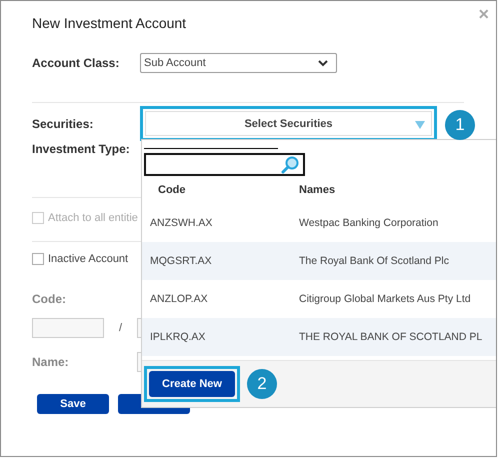 This screenshot has height=459, width=499. I want to click on table-row: ANZLOP.AX Citigroup Global Markets Aus Pty Ltd, so click(319, 299).